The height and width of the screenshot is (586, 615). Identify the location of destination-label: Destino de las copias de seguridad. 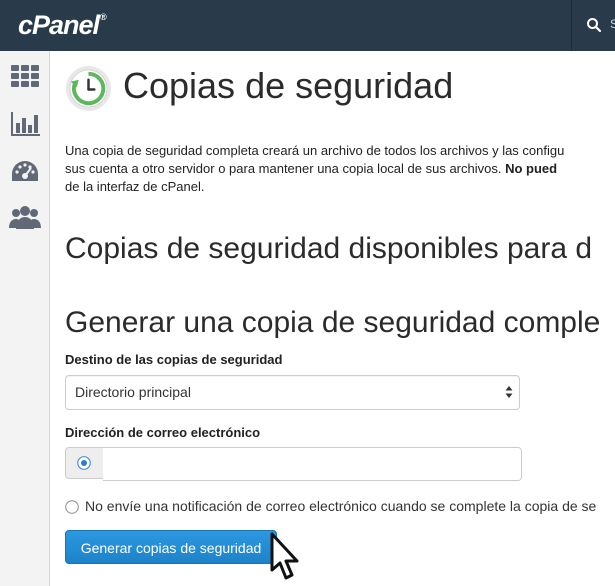
(174, 359).